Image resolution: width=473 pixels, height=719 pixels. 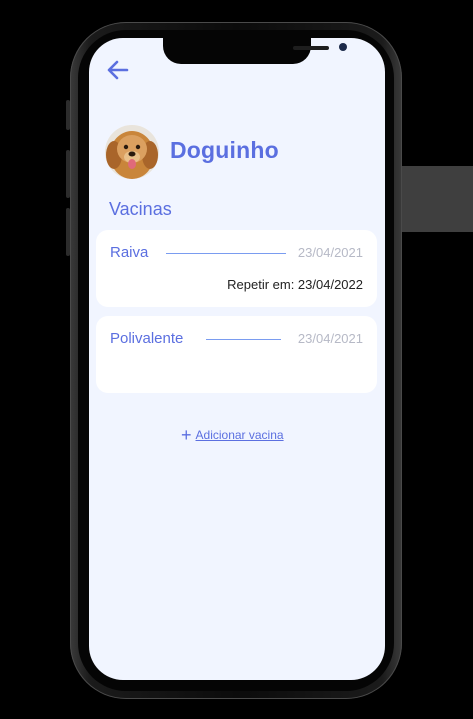 I want to click on back-button, so click(x=118, y=70).